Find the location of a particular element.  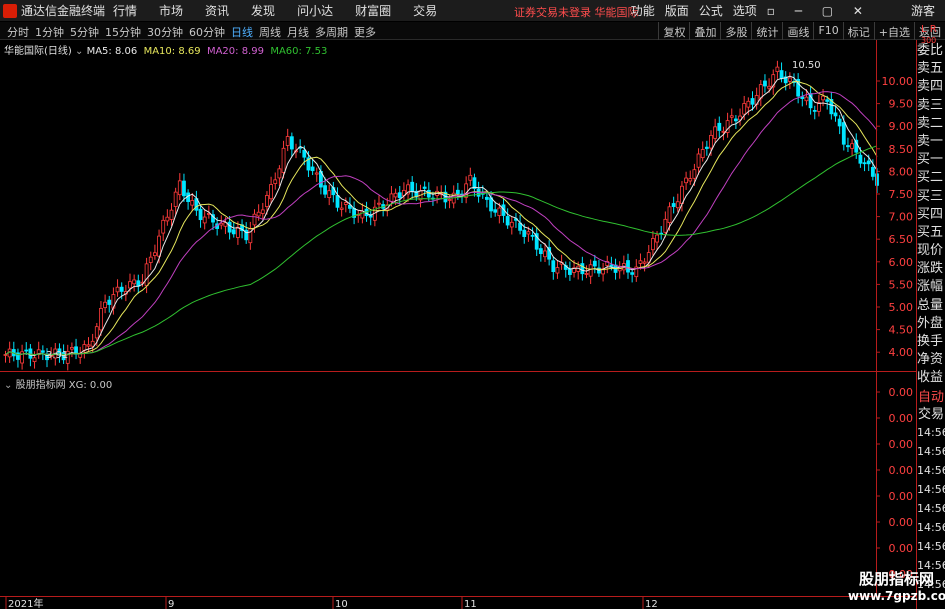

side-item-sell4: 卖四 is located at coordinates (931, 87).